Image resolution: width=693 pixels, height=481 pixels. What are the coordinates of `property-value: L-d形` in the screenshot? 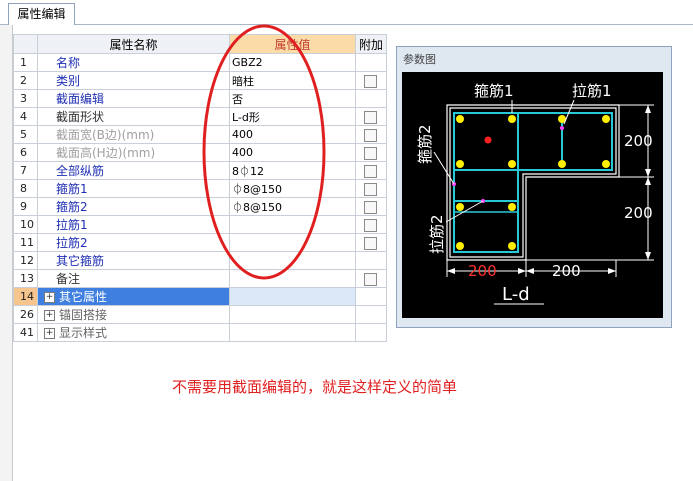 It's located at (292, 116).